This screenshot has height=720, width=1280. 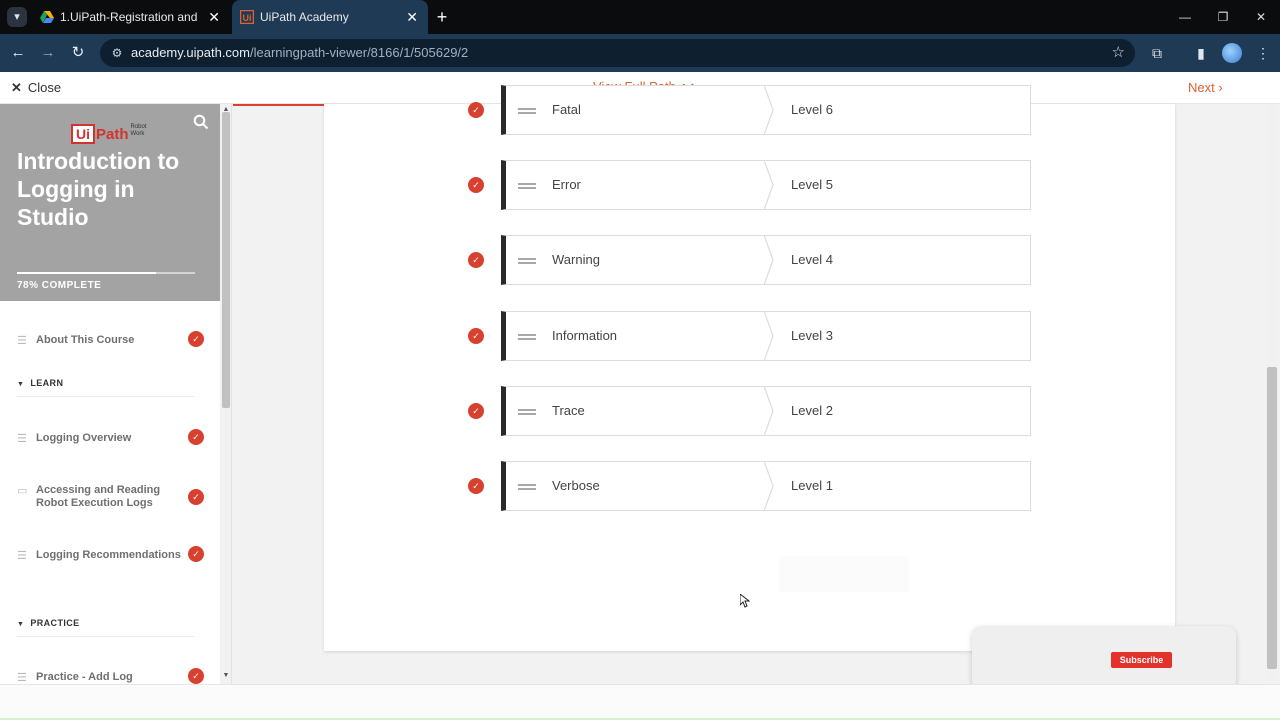 I want to click on match-row: ✓ Verbose Level 1, so click(x=749, y=486).